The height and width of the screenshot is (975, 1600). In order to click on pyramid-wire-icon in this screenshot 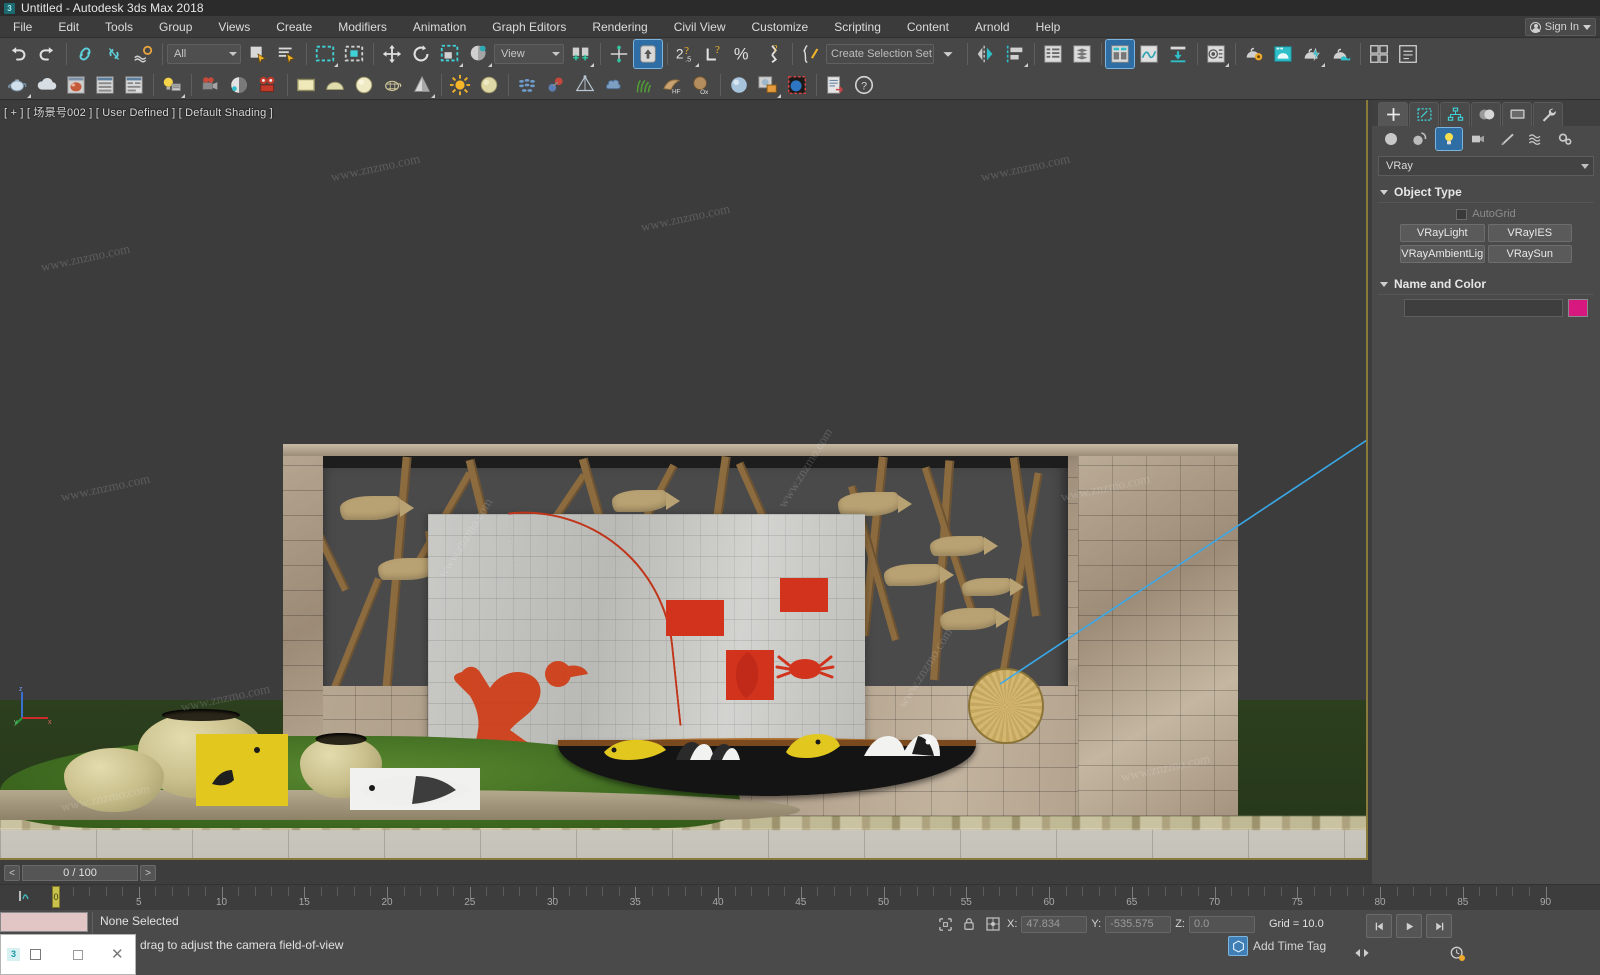, I will do `click(585, 85)`.